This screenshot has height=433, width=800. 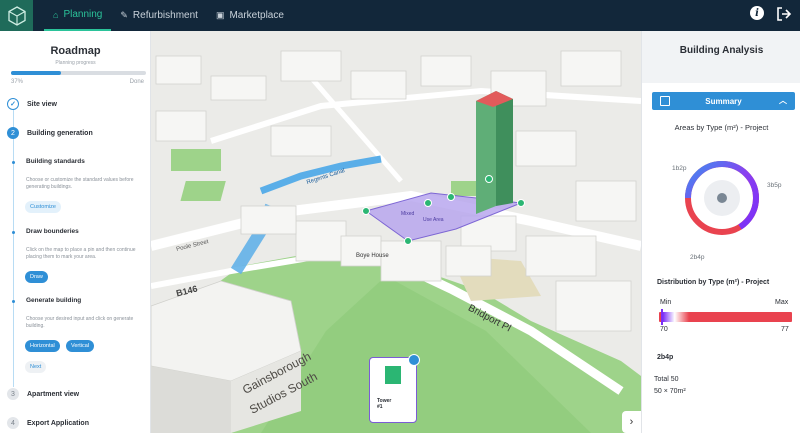 I want to click on main-nav: ⌂ Planning ✎ Refurbishment ▣ Marketplace, so click(x=168, y=15).